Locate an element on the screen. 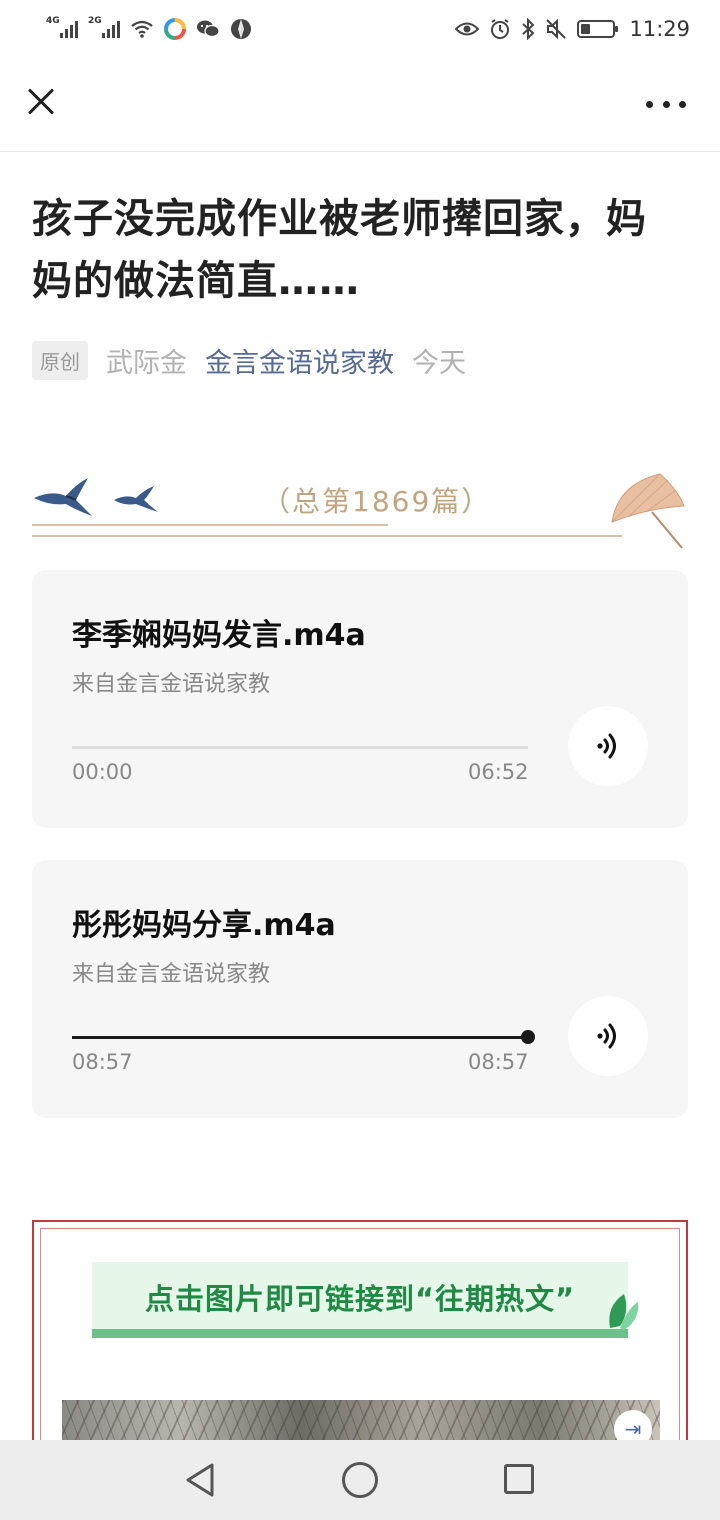 This screenshot has height=1520, width=720. hot-articles-banner: 点击图片即可链接到“往期热文” is located at coordinates (365, 1300).